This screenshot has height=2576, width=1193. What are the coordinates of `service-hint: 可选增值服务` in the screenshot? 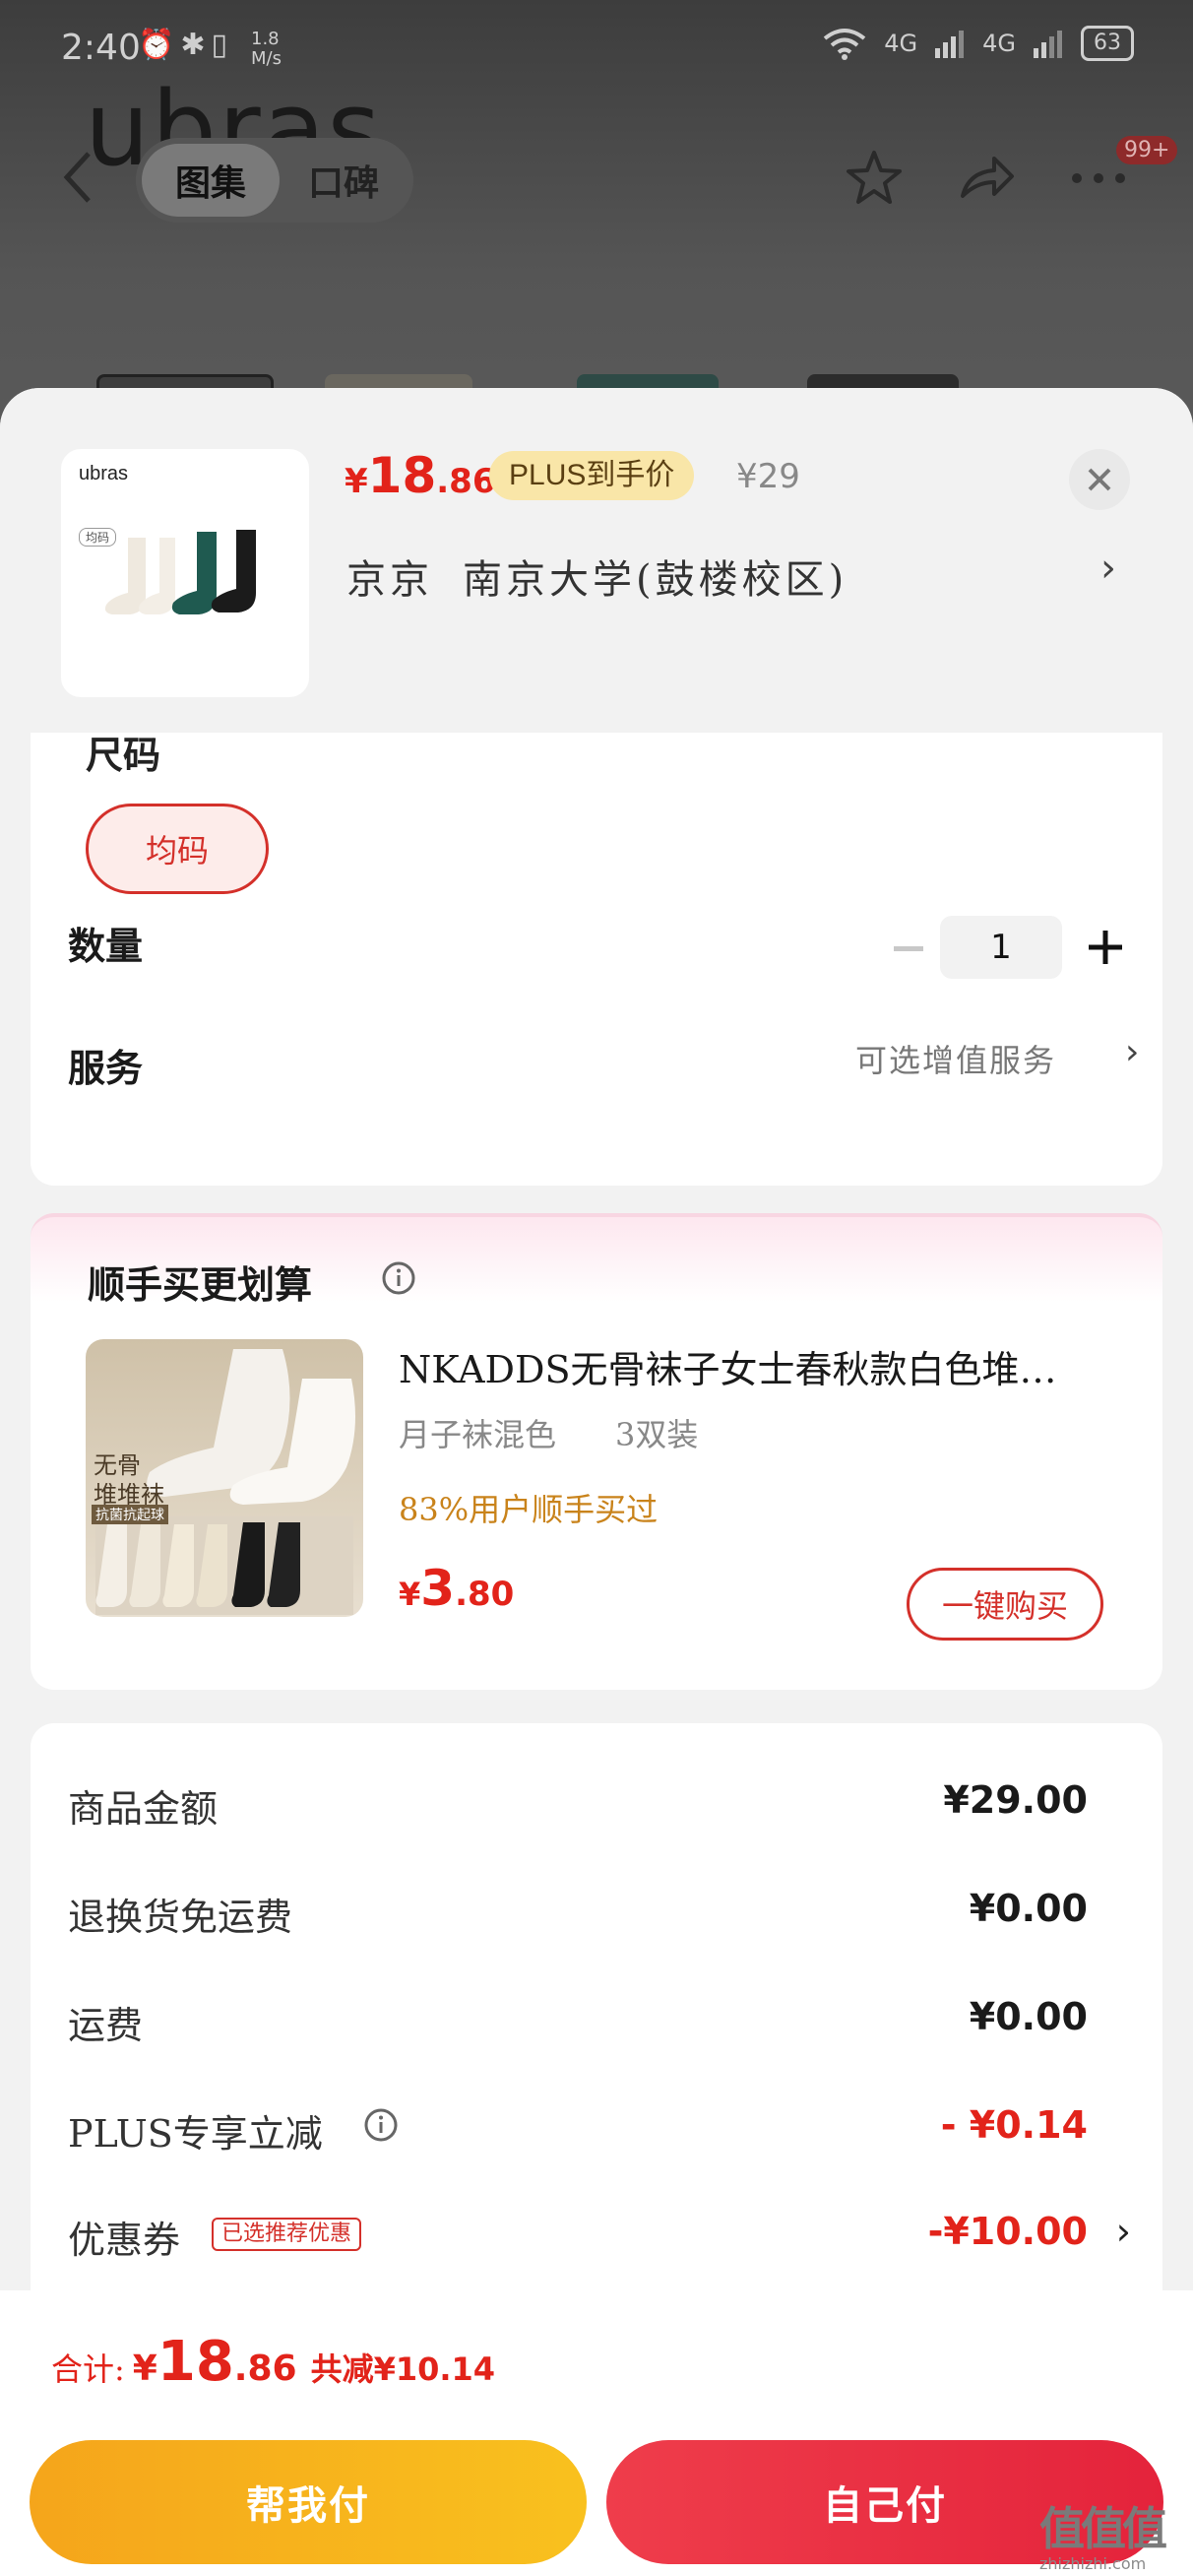 It's located at (955, 1058).